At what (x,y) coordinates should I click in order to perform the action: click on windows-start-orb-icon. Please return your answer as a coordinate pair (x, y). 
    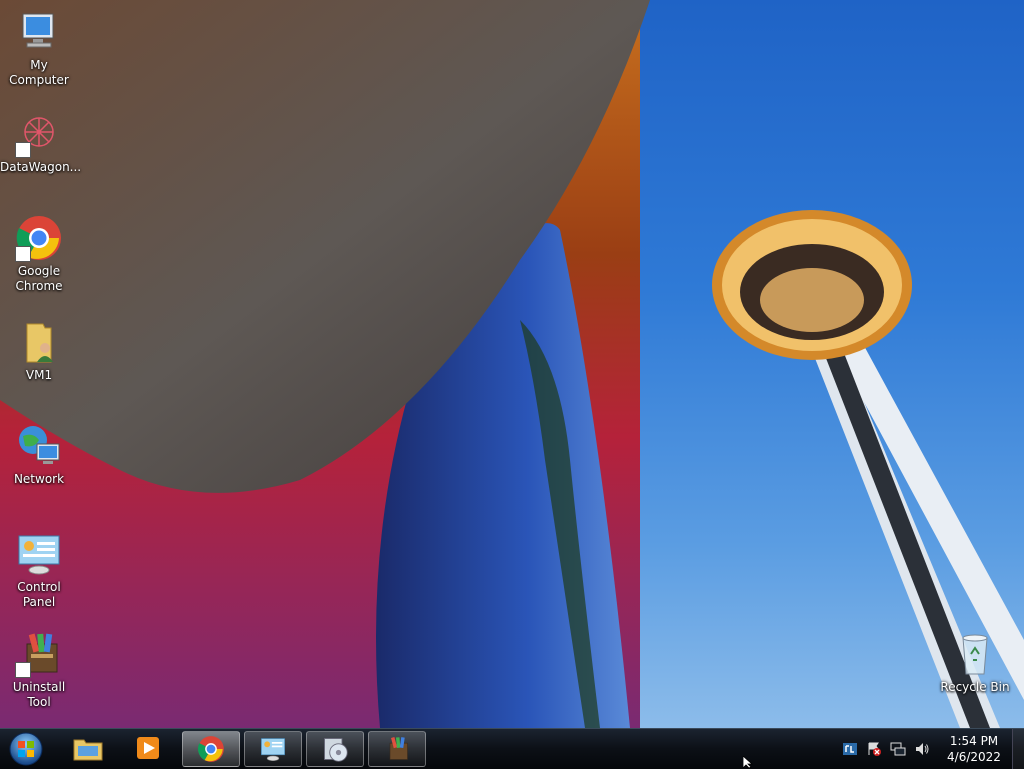
    Looking at the image, I should click on (26, 749).